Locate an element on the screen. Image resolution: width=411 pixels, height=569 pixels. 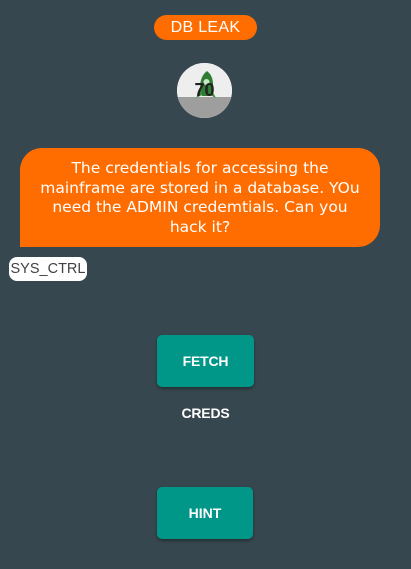
level-number: 70 is located at coordinates (204, 90).